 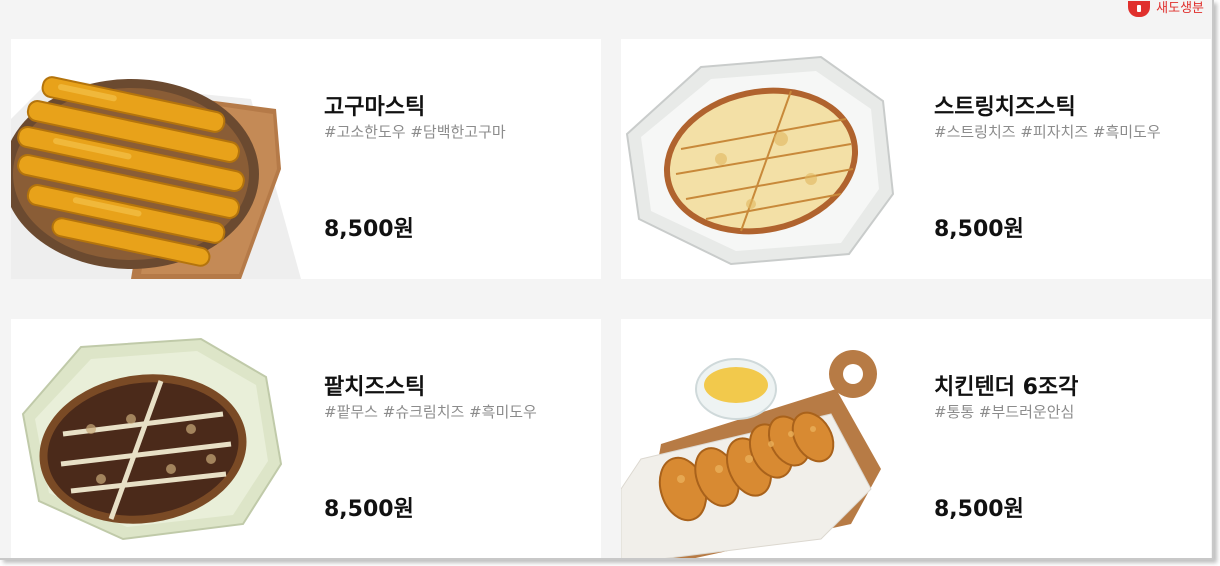 I want to click on brand-icon, so click(x=1139, y=9).